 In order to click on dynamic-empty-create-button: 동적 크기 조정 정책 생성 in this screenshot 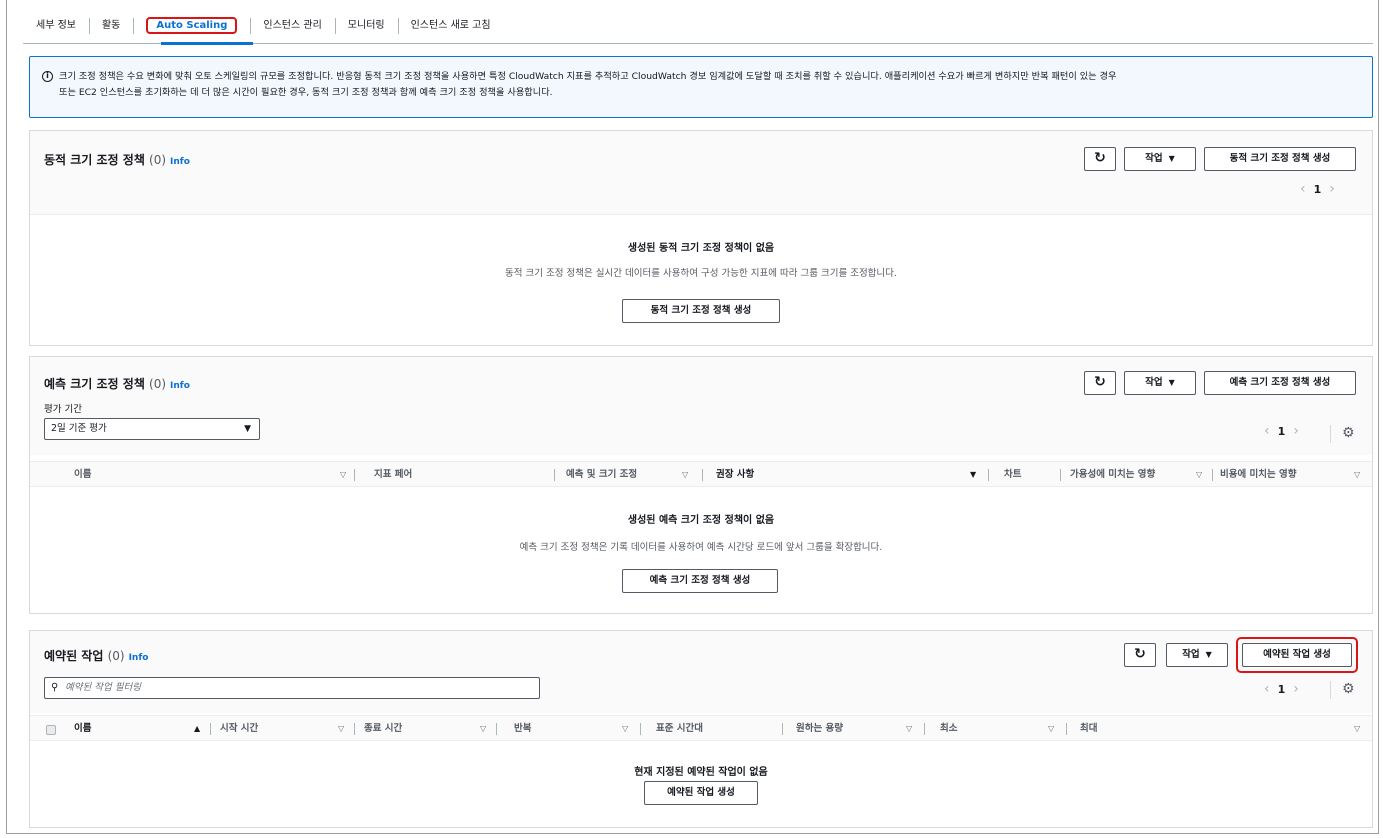, I will do `click(701, 311)`.